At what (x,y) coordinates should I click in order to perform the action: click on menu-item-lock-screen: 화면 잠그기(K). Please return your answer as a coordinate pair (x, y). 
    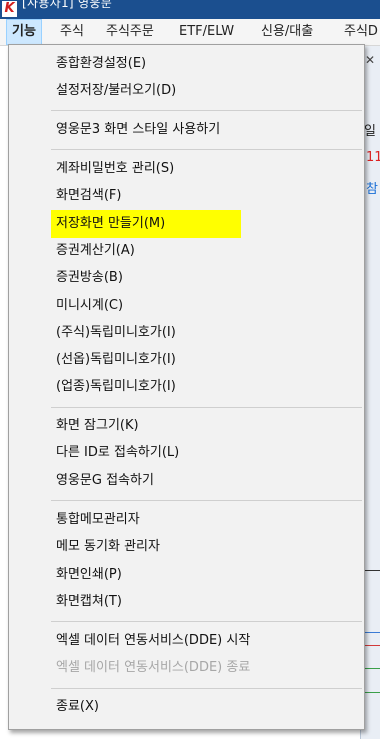
    Looking at the image, I should click on (97, 426).